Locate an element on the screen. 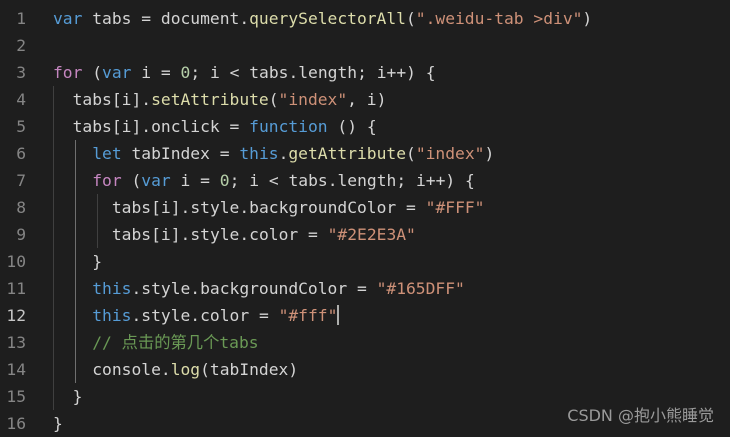  line-number: 7 is located at coordinates (21, 180).